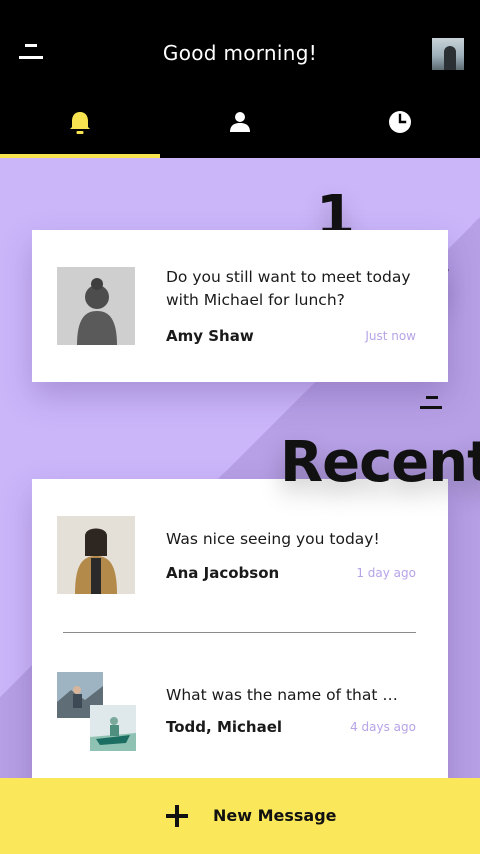  What do you see at coordinates (386, 573) in the screenshot?
I see `message-time: 1 day ago` at bounding box center [386, 573].